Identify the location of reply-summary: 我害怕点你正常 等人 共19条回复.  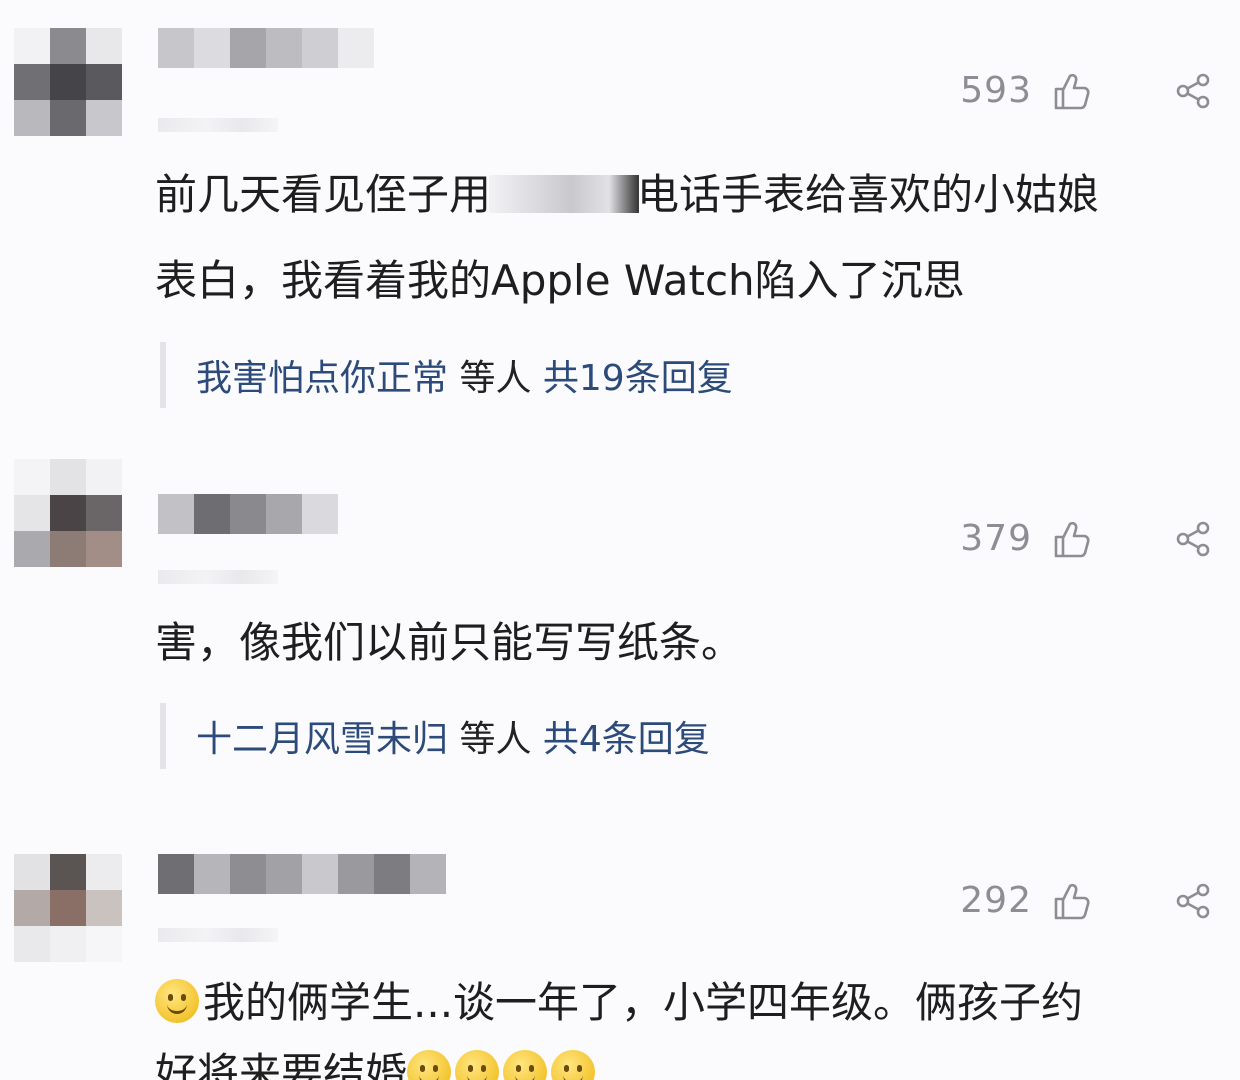
(446, 375).